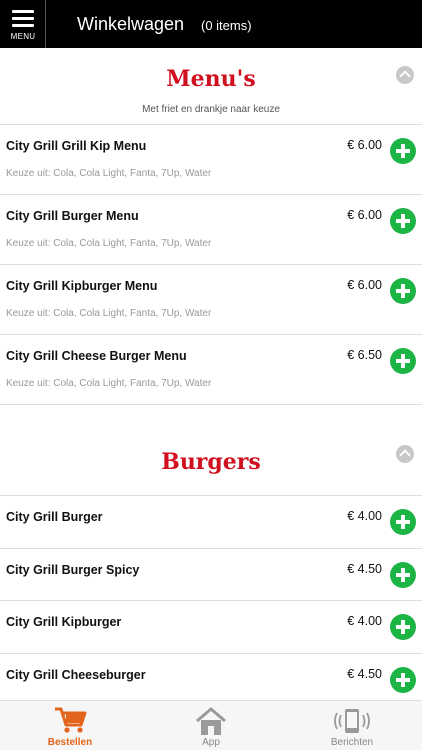 This screenshot has height=750, width=422. I want to click on list-item: City Grill Burger € 4.00, so click(211, 521).